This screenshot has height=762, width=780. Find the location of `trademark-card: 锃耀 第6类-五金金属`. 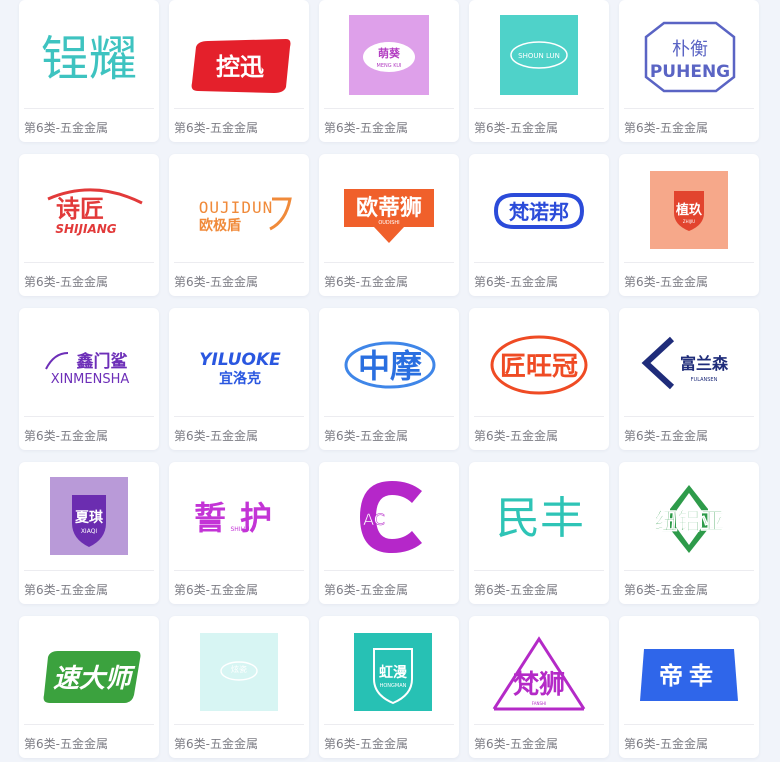

trademark-card: 锃耀 第6类-五金金属 is located at coordinates (89, 71).